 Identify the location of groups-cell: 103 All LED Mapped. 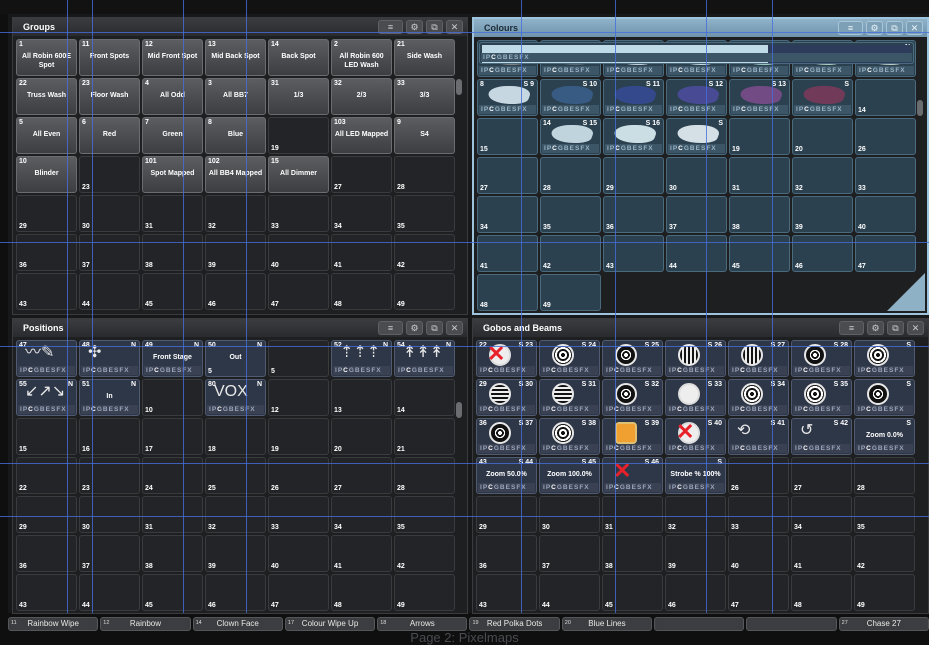
(361, 135).